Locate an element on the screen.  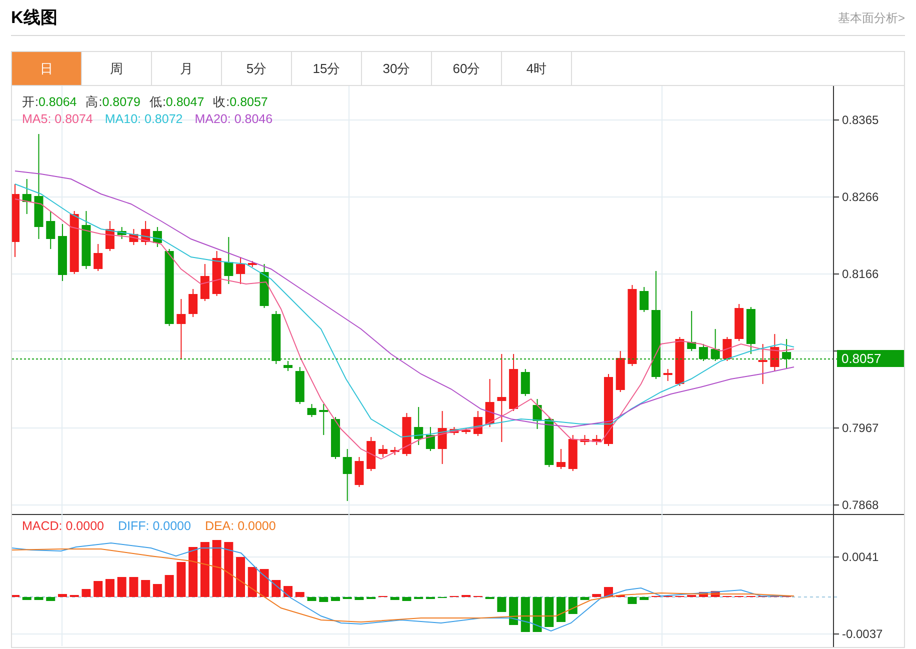
price-axis-label: 0.8266 is located at coordinates (861, 197).